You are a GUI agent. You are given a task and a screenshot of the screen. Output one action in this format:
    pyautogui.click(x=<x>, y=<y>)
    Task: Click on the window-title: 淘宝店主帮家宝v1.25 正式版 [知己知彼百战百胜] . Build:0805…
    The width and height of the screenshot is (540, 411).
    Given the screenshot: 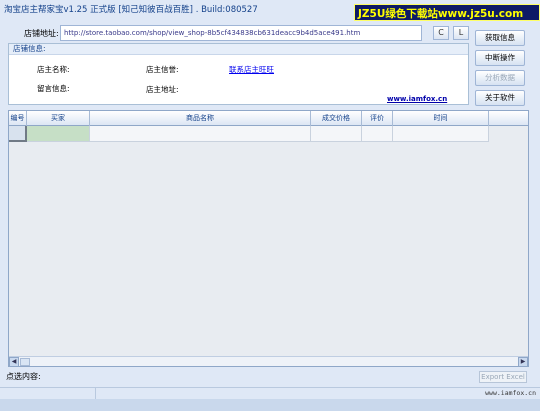 What is the action you would take?
    pyautogui.click(x=131, y=10)
    